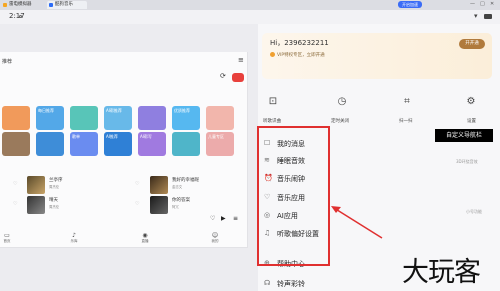  What do you see at coordinates (357, 222) in the screenshot?
I see `annotation-arrow` at bounding box center [357, 222].